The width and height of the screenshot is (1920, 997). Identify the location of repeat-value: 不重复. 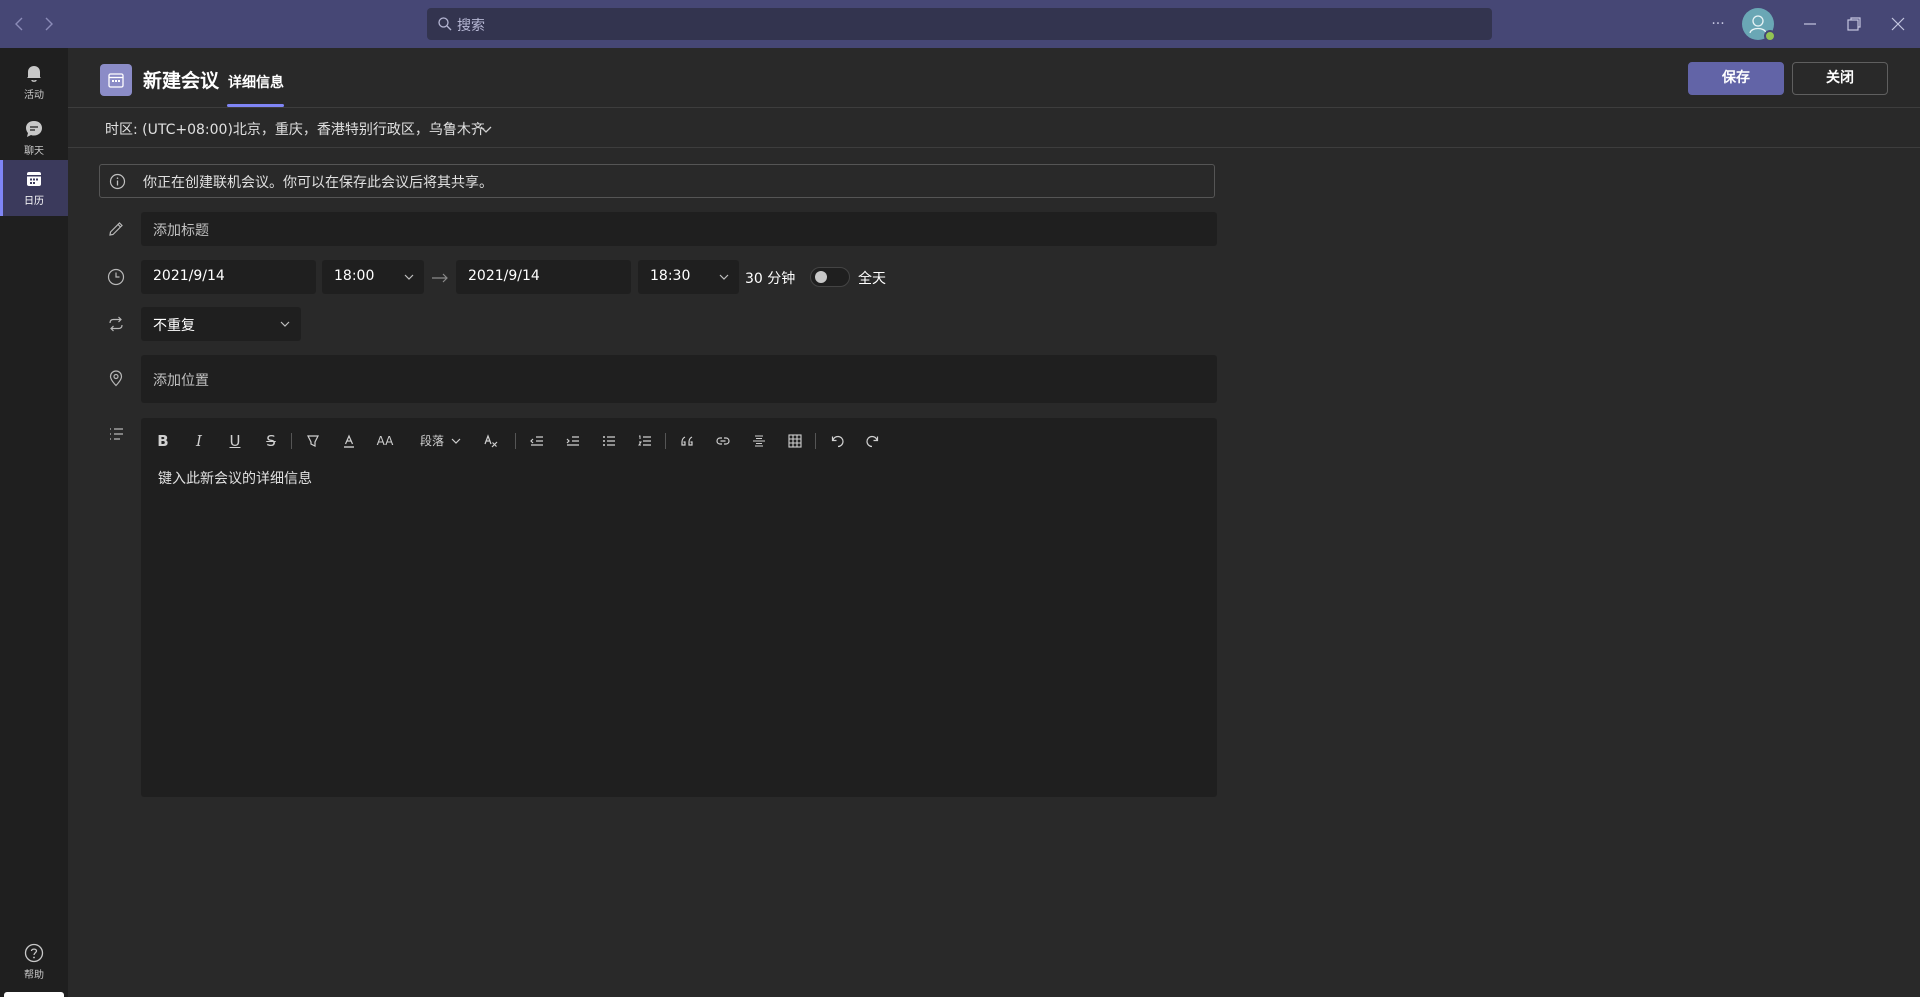
(174, 326).